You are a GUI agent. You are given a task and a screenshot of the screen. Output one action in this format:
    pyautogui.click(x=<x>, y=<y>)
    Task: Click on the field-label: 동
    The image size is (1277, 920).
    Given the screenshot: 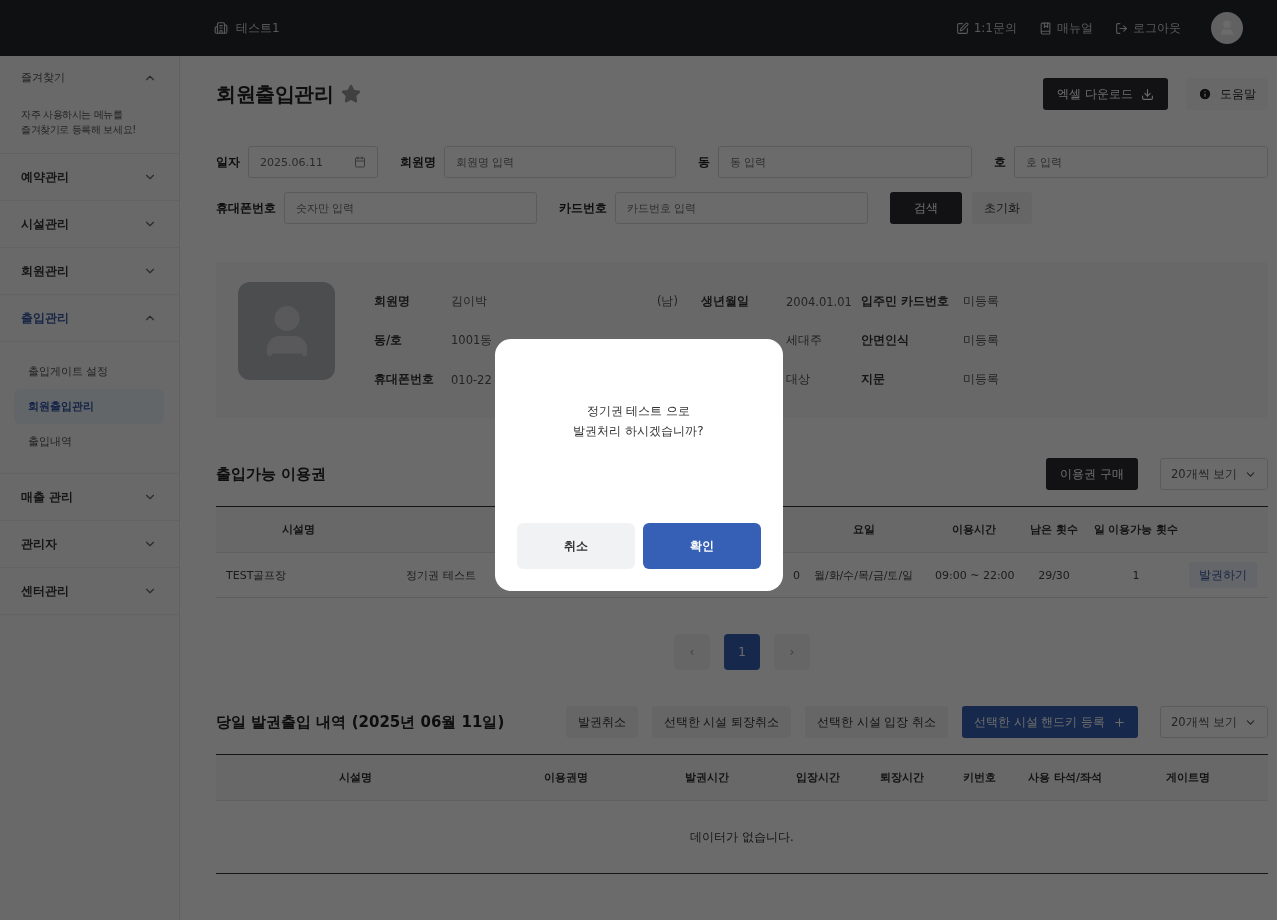 What is the action you would take?
    pyautogui.click(x=704, y=162)
    